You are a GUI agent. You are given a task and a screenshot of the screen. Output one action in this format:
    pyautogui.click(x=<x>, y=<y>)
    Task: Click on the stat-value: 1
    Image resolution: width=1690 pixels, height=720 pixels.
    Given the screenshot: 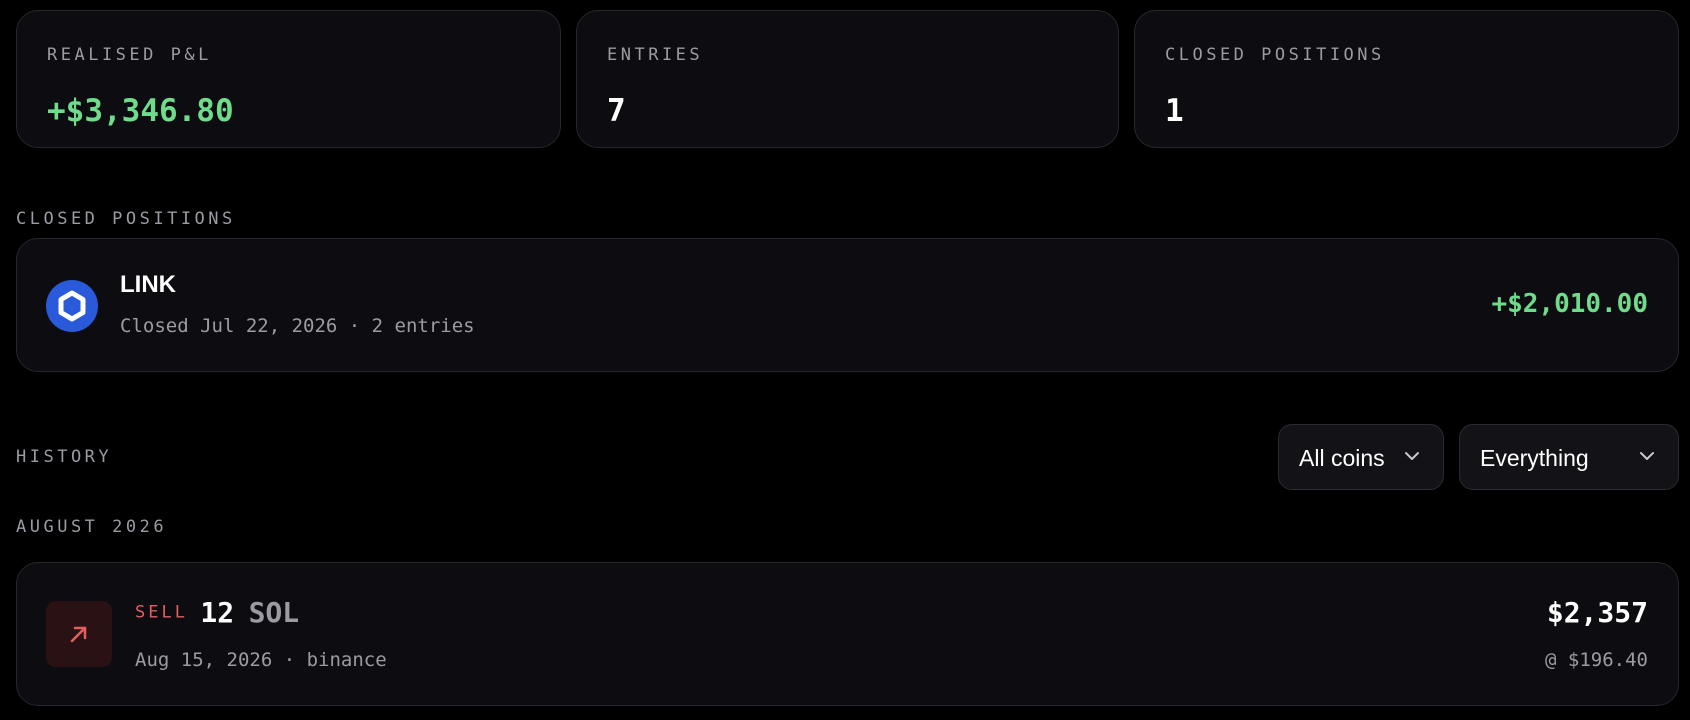 What is the action you would take?
    pyautogui.click(x=1174, y=111)
    